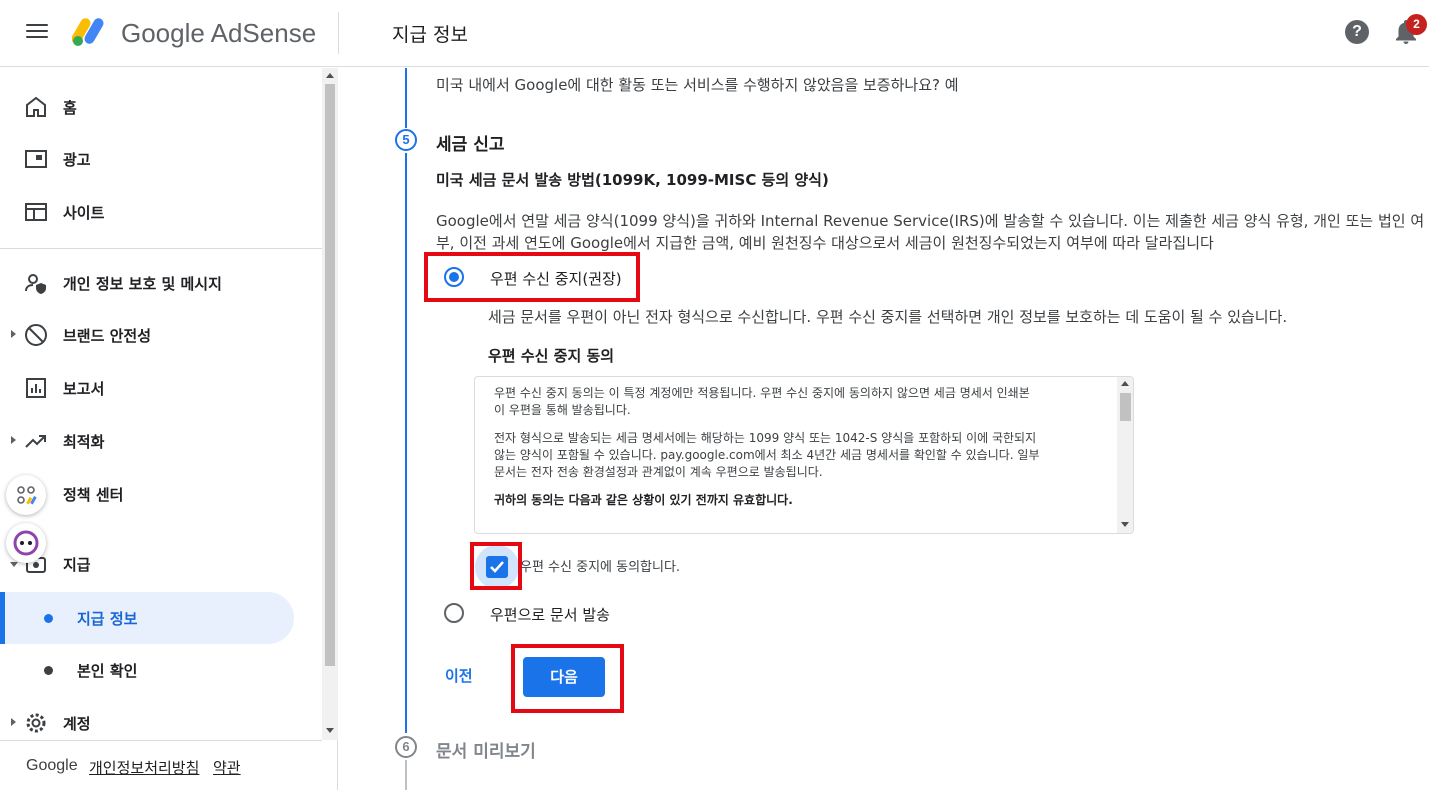 The width and height of the screenshot is (1429, 790). Describe the element at coordinates (107, 671) in the screenshot. I see `sidebar-subitem-label: 본인 확인` at that location.